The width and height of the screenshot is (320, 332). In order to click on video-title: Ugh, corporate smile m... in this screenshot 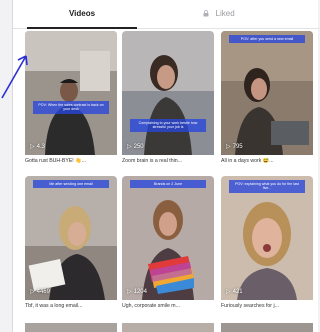, I will do `click(168, 306)`.